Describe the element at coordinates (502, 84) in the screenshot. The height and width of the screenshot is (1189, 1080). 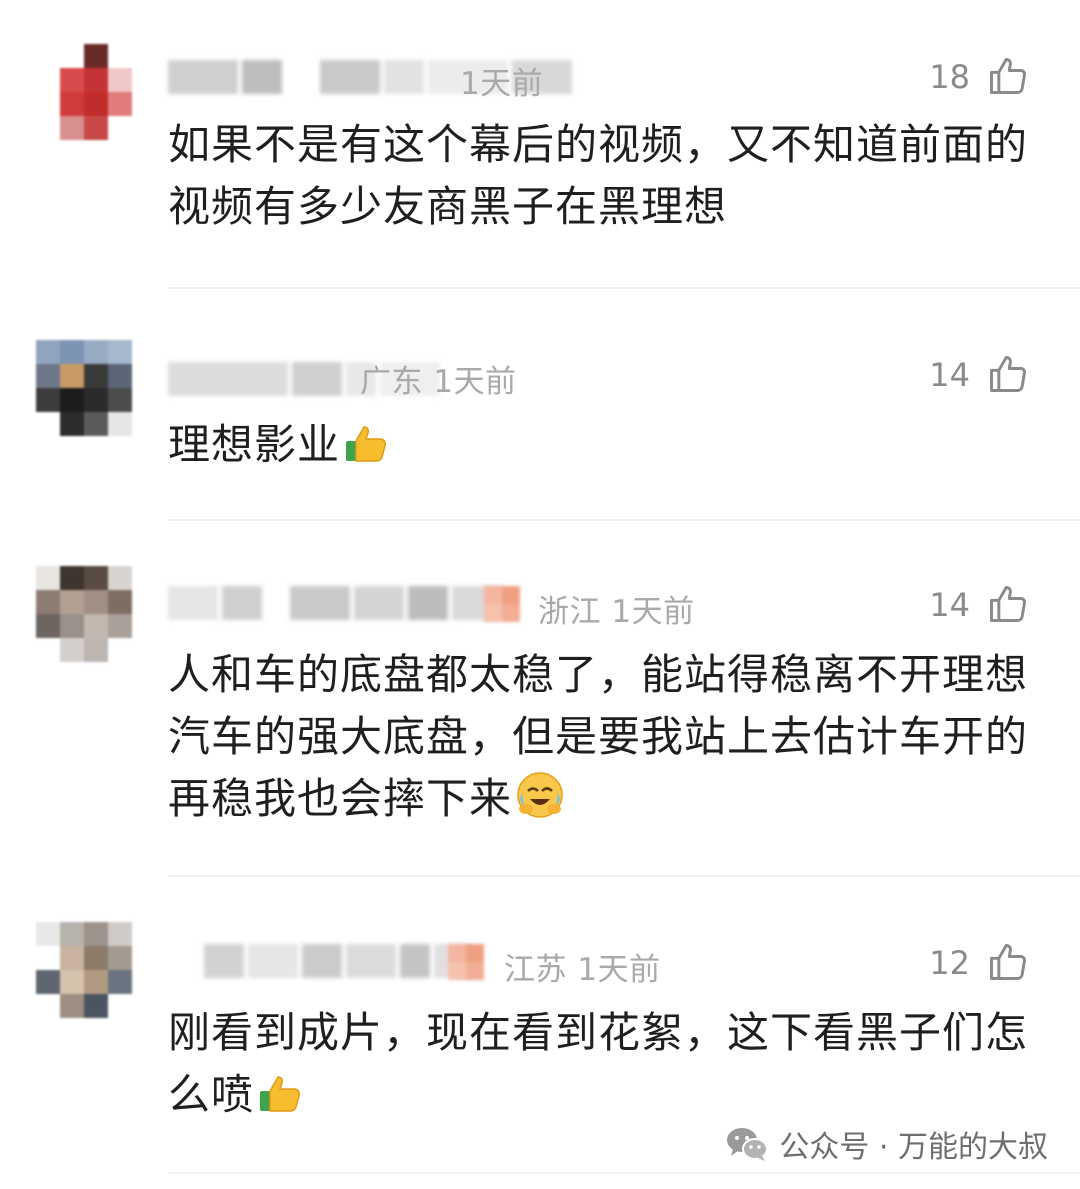
I see `comment-meta: 1天前` at that location.